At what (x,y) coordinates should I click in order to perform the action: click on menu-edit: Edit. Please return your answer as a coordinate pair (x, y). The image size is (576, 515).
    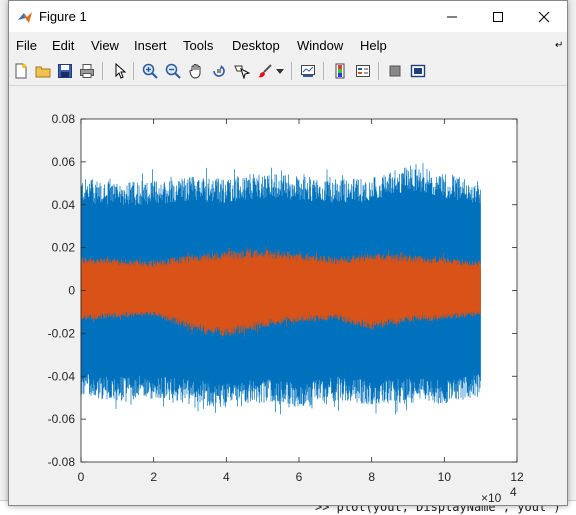
    Looking at the image, I should click on (63, 45).